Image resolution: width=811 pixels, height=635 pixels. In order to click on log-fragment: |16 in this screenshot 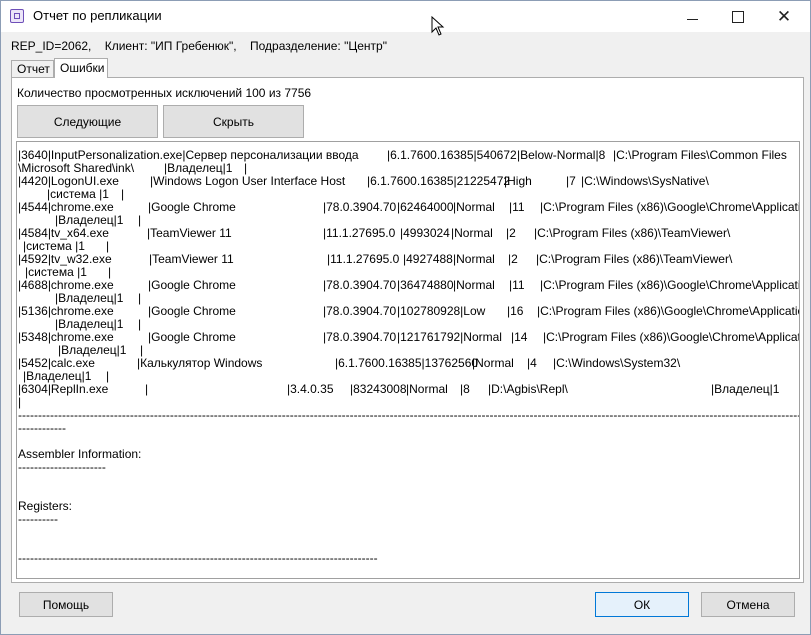, I will do `click(515, 311)`.